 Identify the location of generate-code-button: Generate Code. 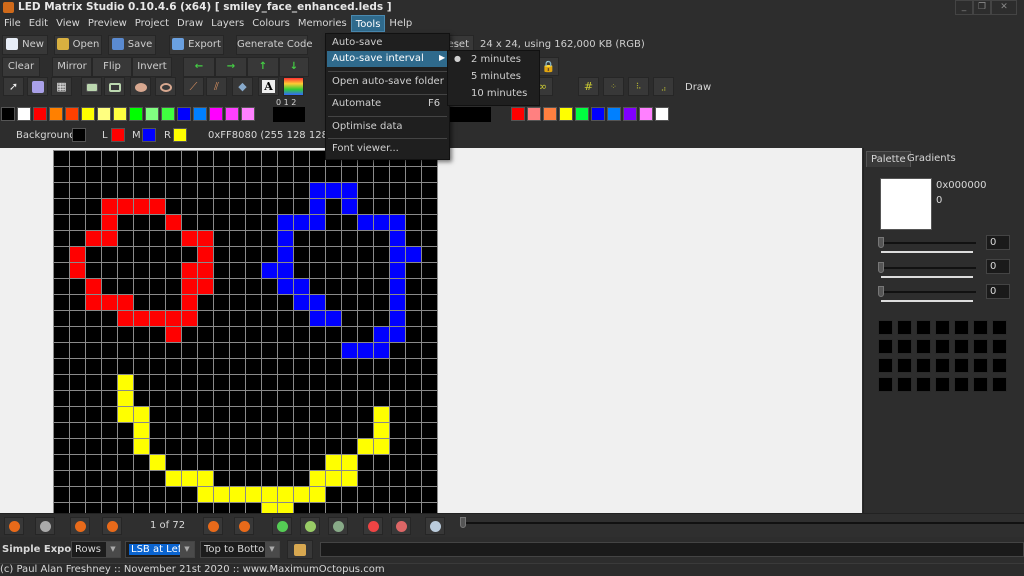
(274, 45).